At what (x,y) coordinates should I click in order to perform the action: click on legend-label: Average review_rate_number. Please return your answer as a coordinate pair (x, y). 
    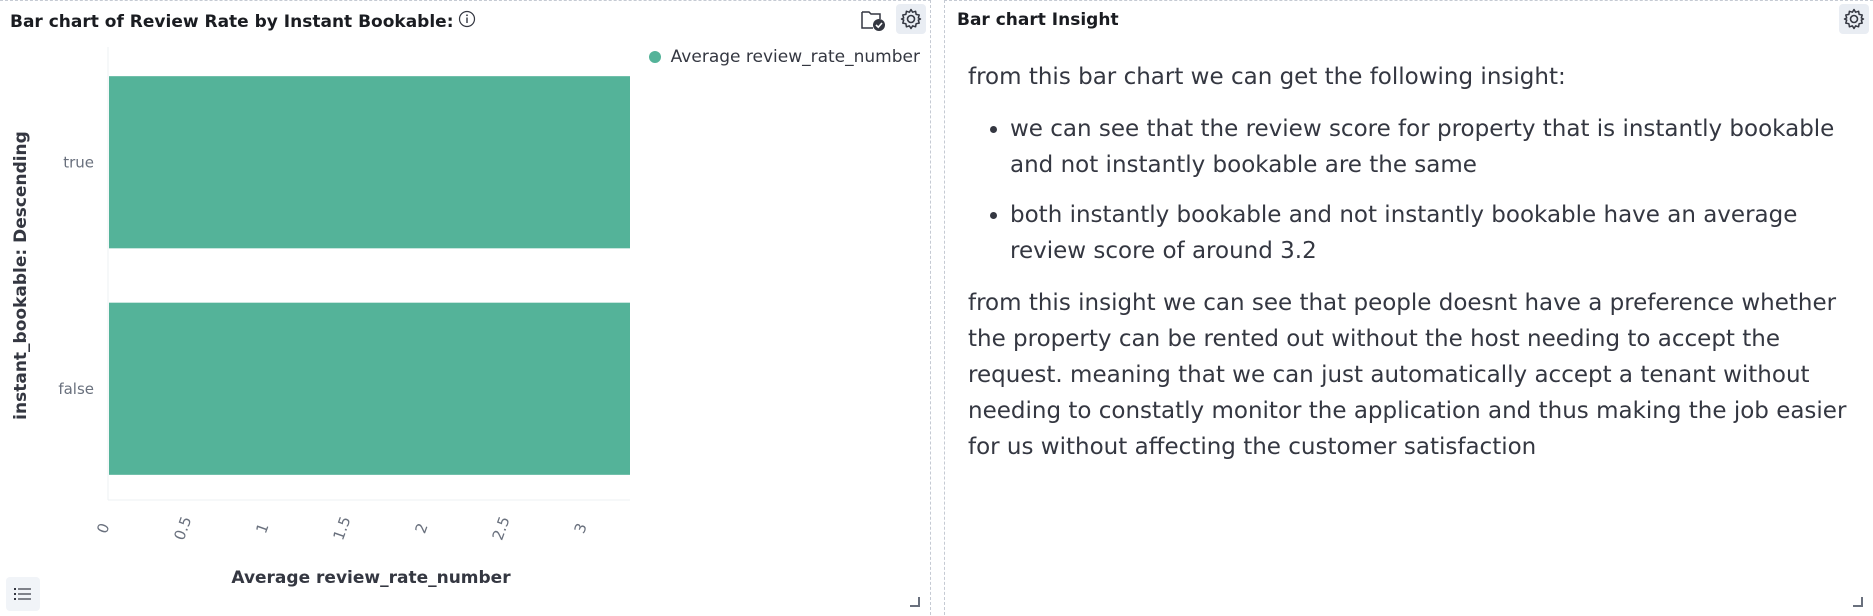
    Looking at the image, I should click on (795, 57).